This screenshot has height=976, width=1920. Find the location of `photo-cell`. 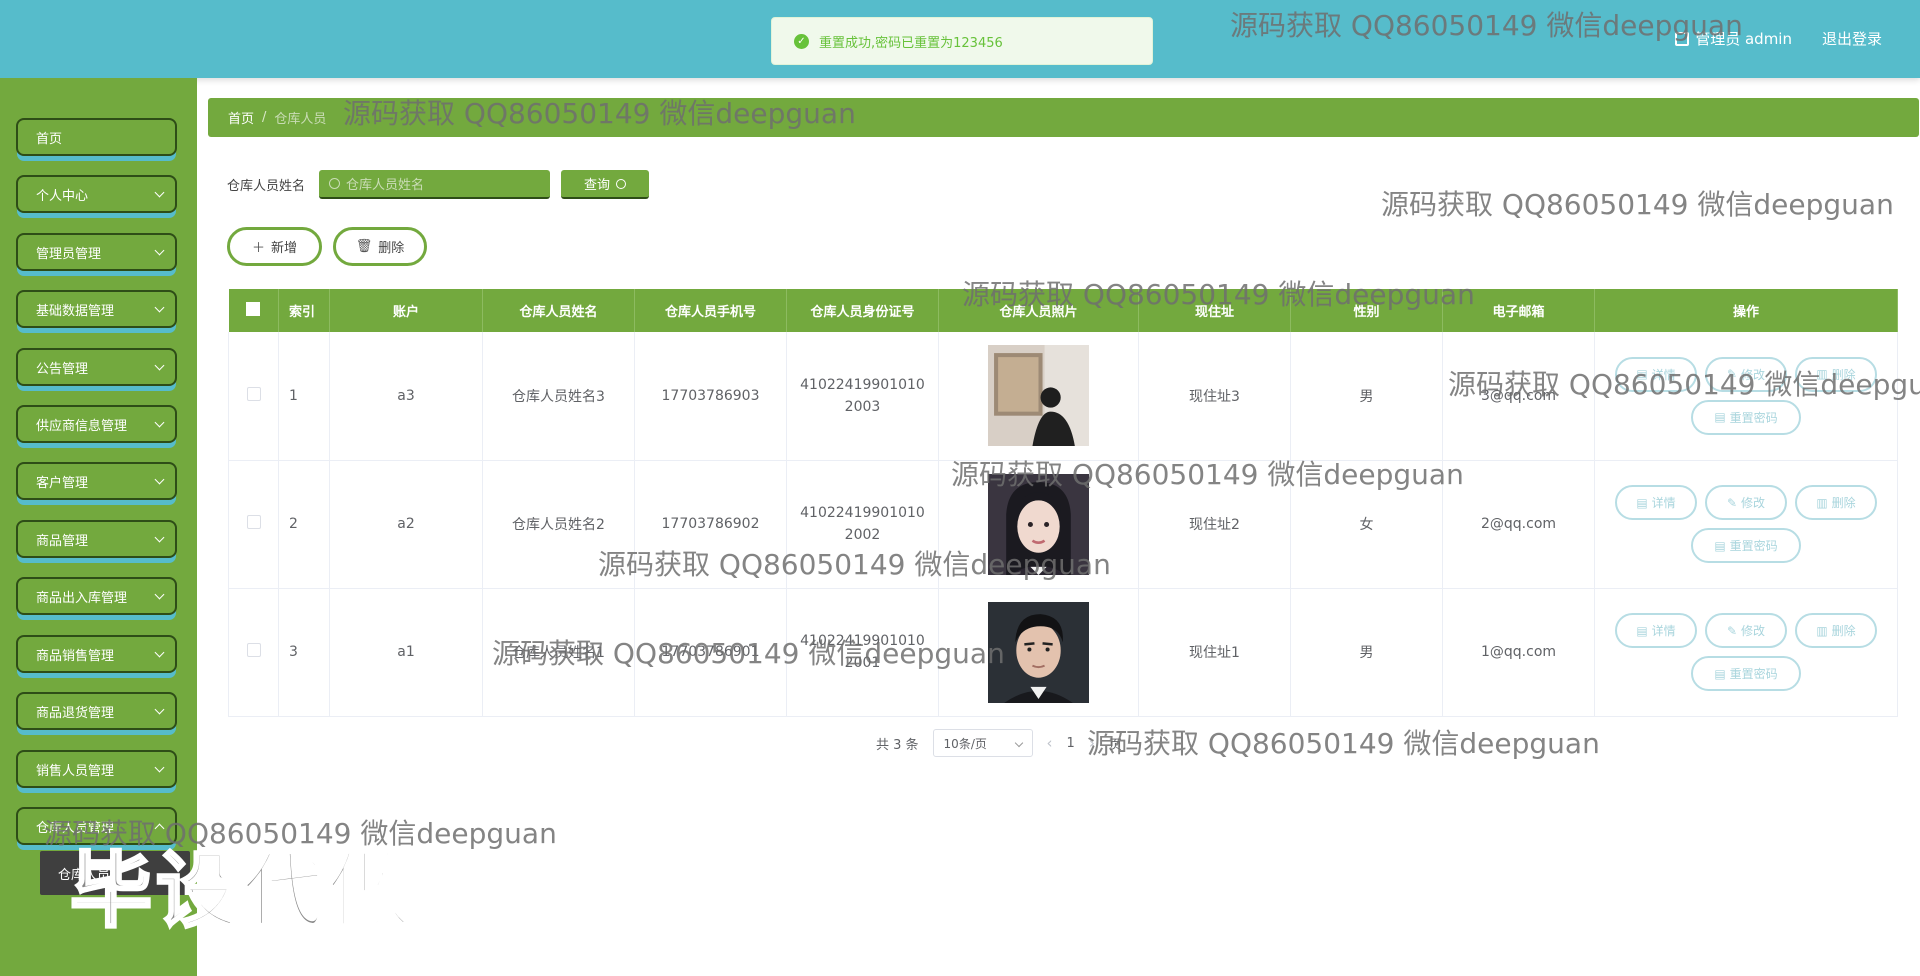

photo-cell is located at coordinates (1038, 396).